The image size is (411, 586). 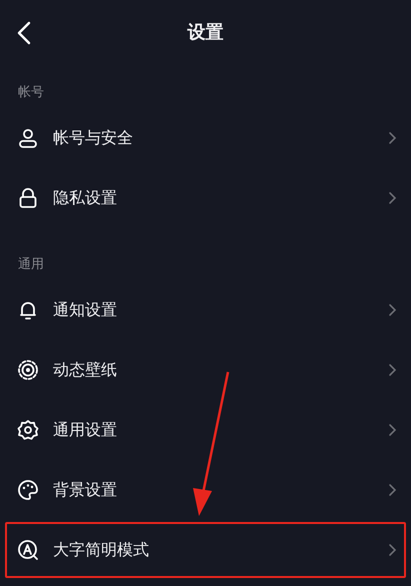 I want to click on font-size-icon, so click(x=28, y=550).